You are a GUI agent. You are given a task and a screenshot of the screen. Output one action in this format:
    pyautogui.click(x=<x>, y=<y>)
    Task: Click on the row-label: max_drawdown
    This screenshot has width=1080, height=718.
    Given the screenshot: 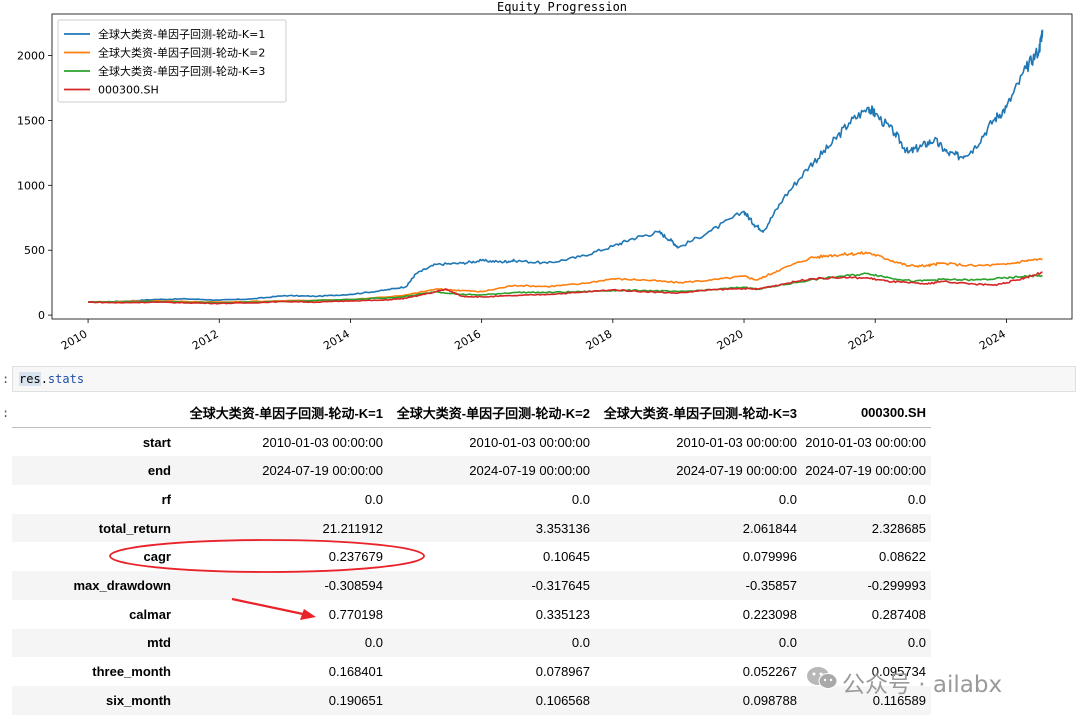 What is the action you would take?
    pyautogui.click(x=122, y=585)
    